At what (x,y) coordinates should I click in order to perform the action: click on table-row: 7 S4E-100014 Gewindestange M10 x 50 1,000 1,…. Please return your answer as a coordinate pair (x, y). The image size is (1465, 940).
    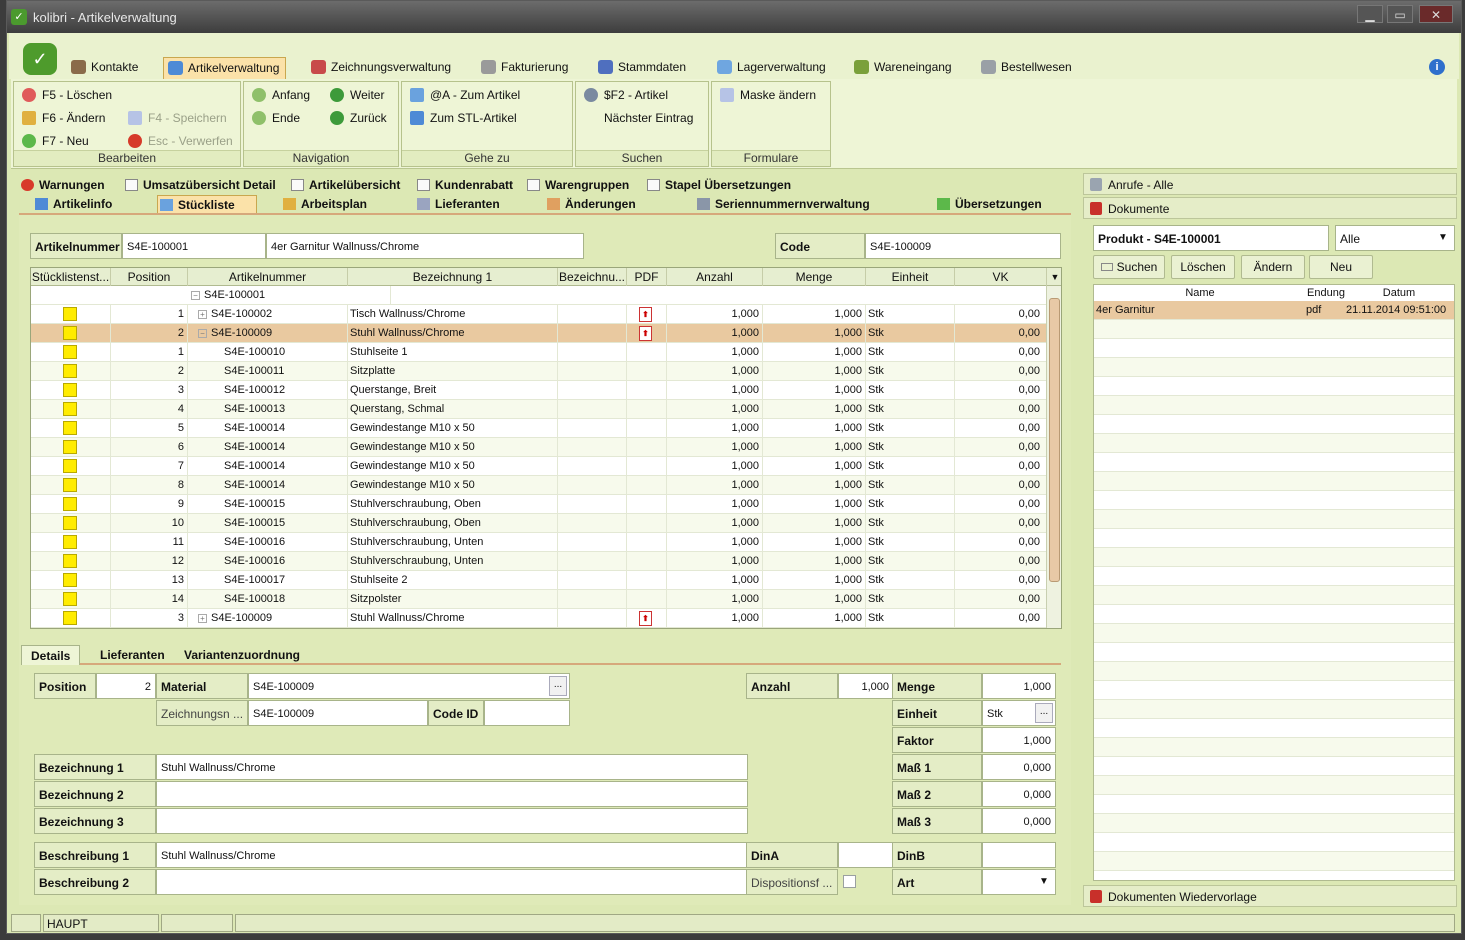
    Looking at the image, I should click on (539, 466).